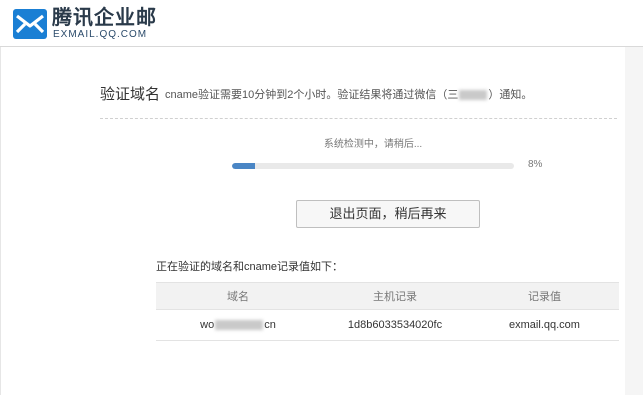 Image resolution: width=643 pixels, height=395 pixels. I want to click on domain-cell: wo cn, so click(238, 325).